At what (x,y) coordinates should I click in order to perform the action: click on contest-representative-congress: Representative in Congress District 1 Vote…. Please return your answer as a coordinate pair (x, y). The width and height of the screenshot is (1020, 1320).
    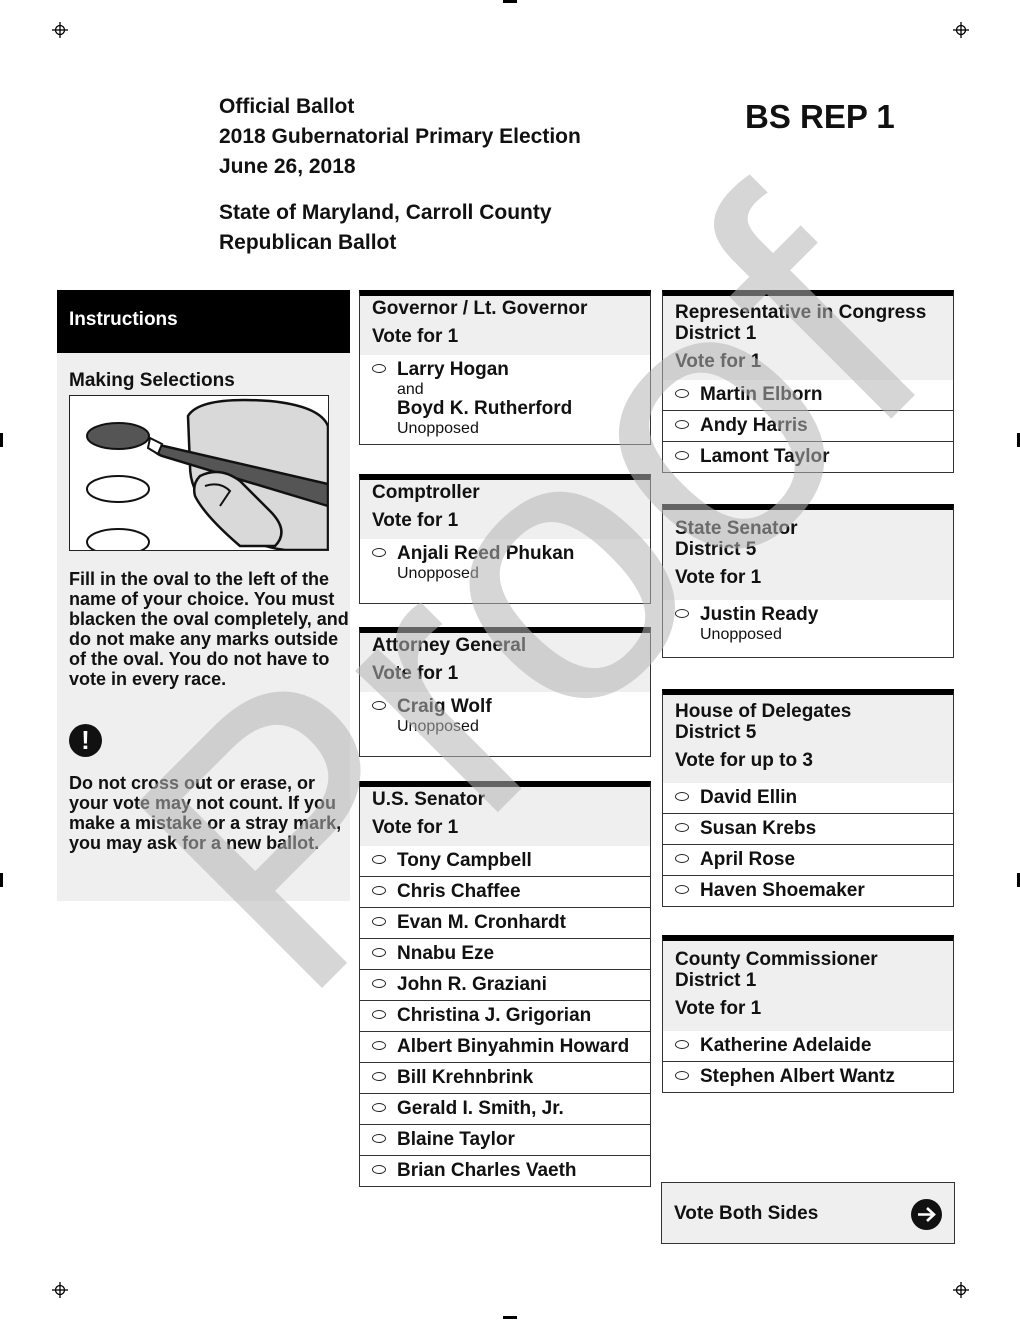
    Looking at the image, I should click on (808, 381).